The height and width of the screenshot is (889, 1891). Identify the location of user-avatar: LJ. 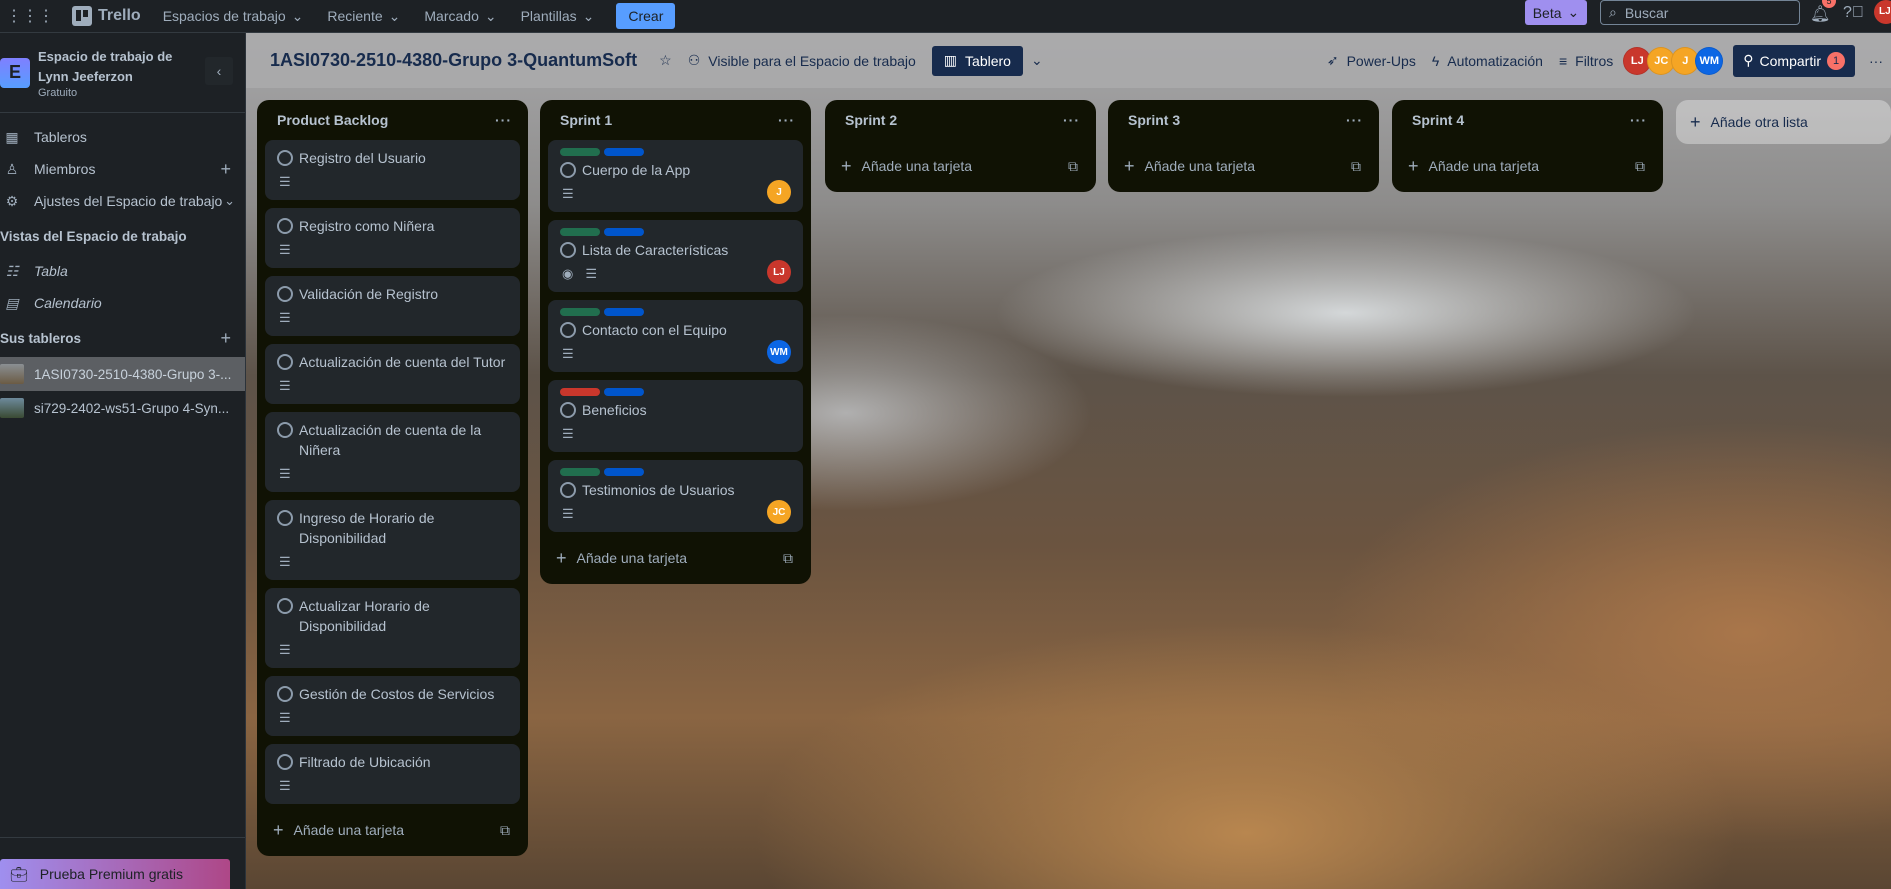
(1882, 12).